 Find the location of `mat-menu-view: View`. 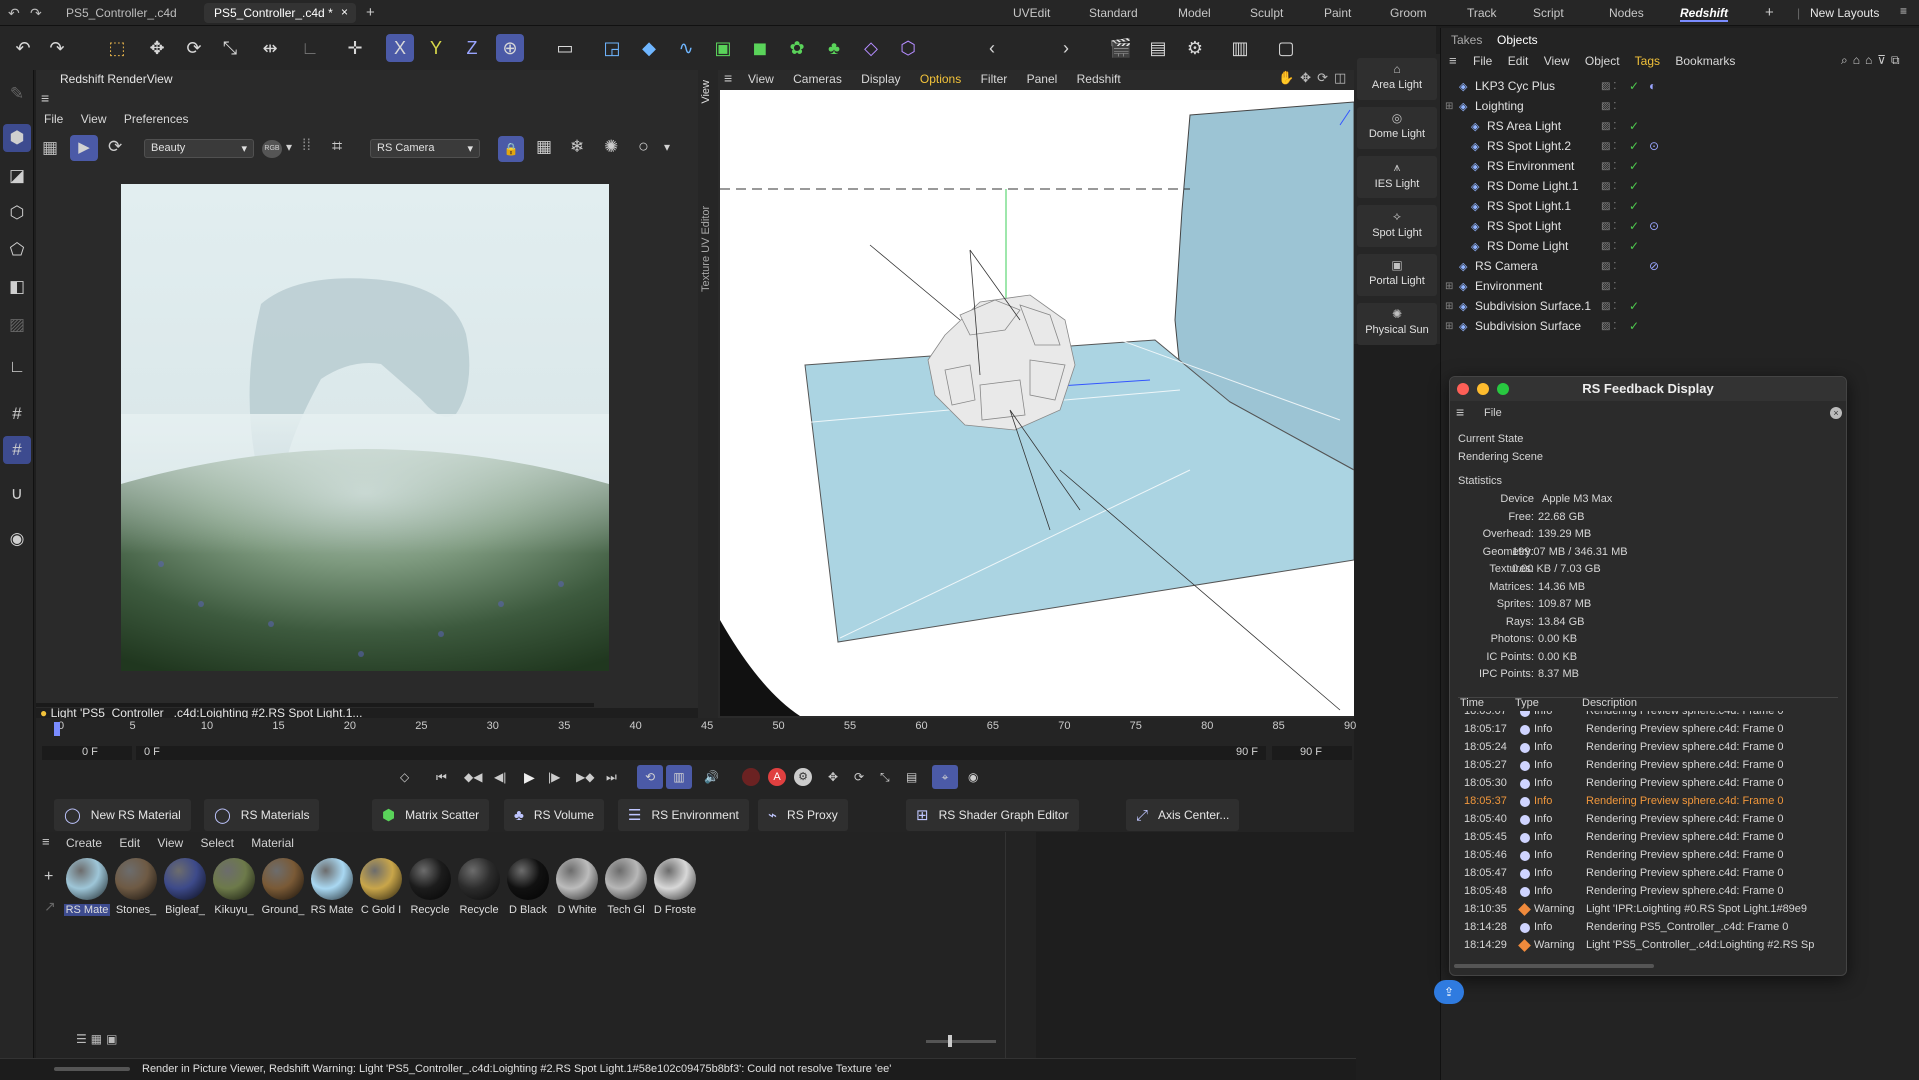

mat-menu-view: View is located at coordinates (170, 843).